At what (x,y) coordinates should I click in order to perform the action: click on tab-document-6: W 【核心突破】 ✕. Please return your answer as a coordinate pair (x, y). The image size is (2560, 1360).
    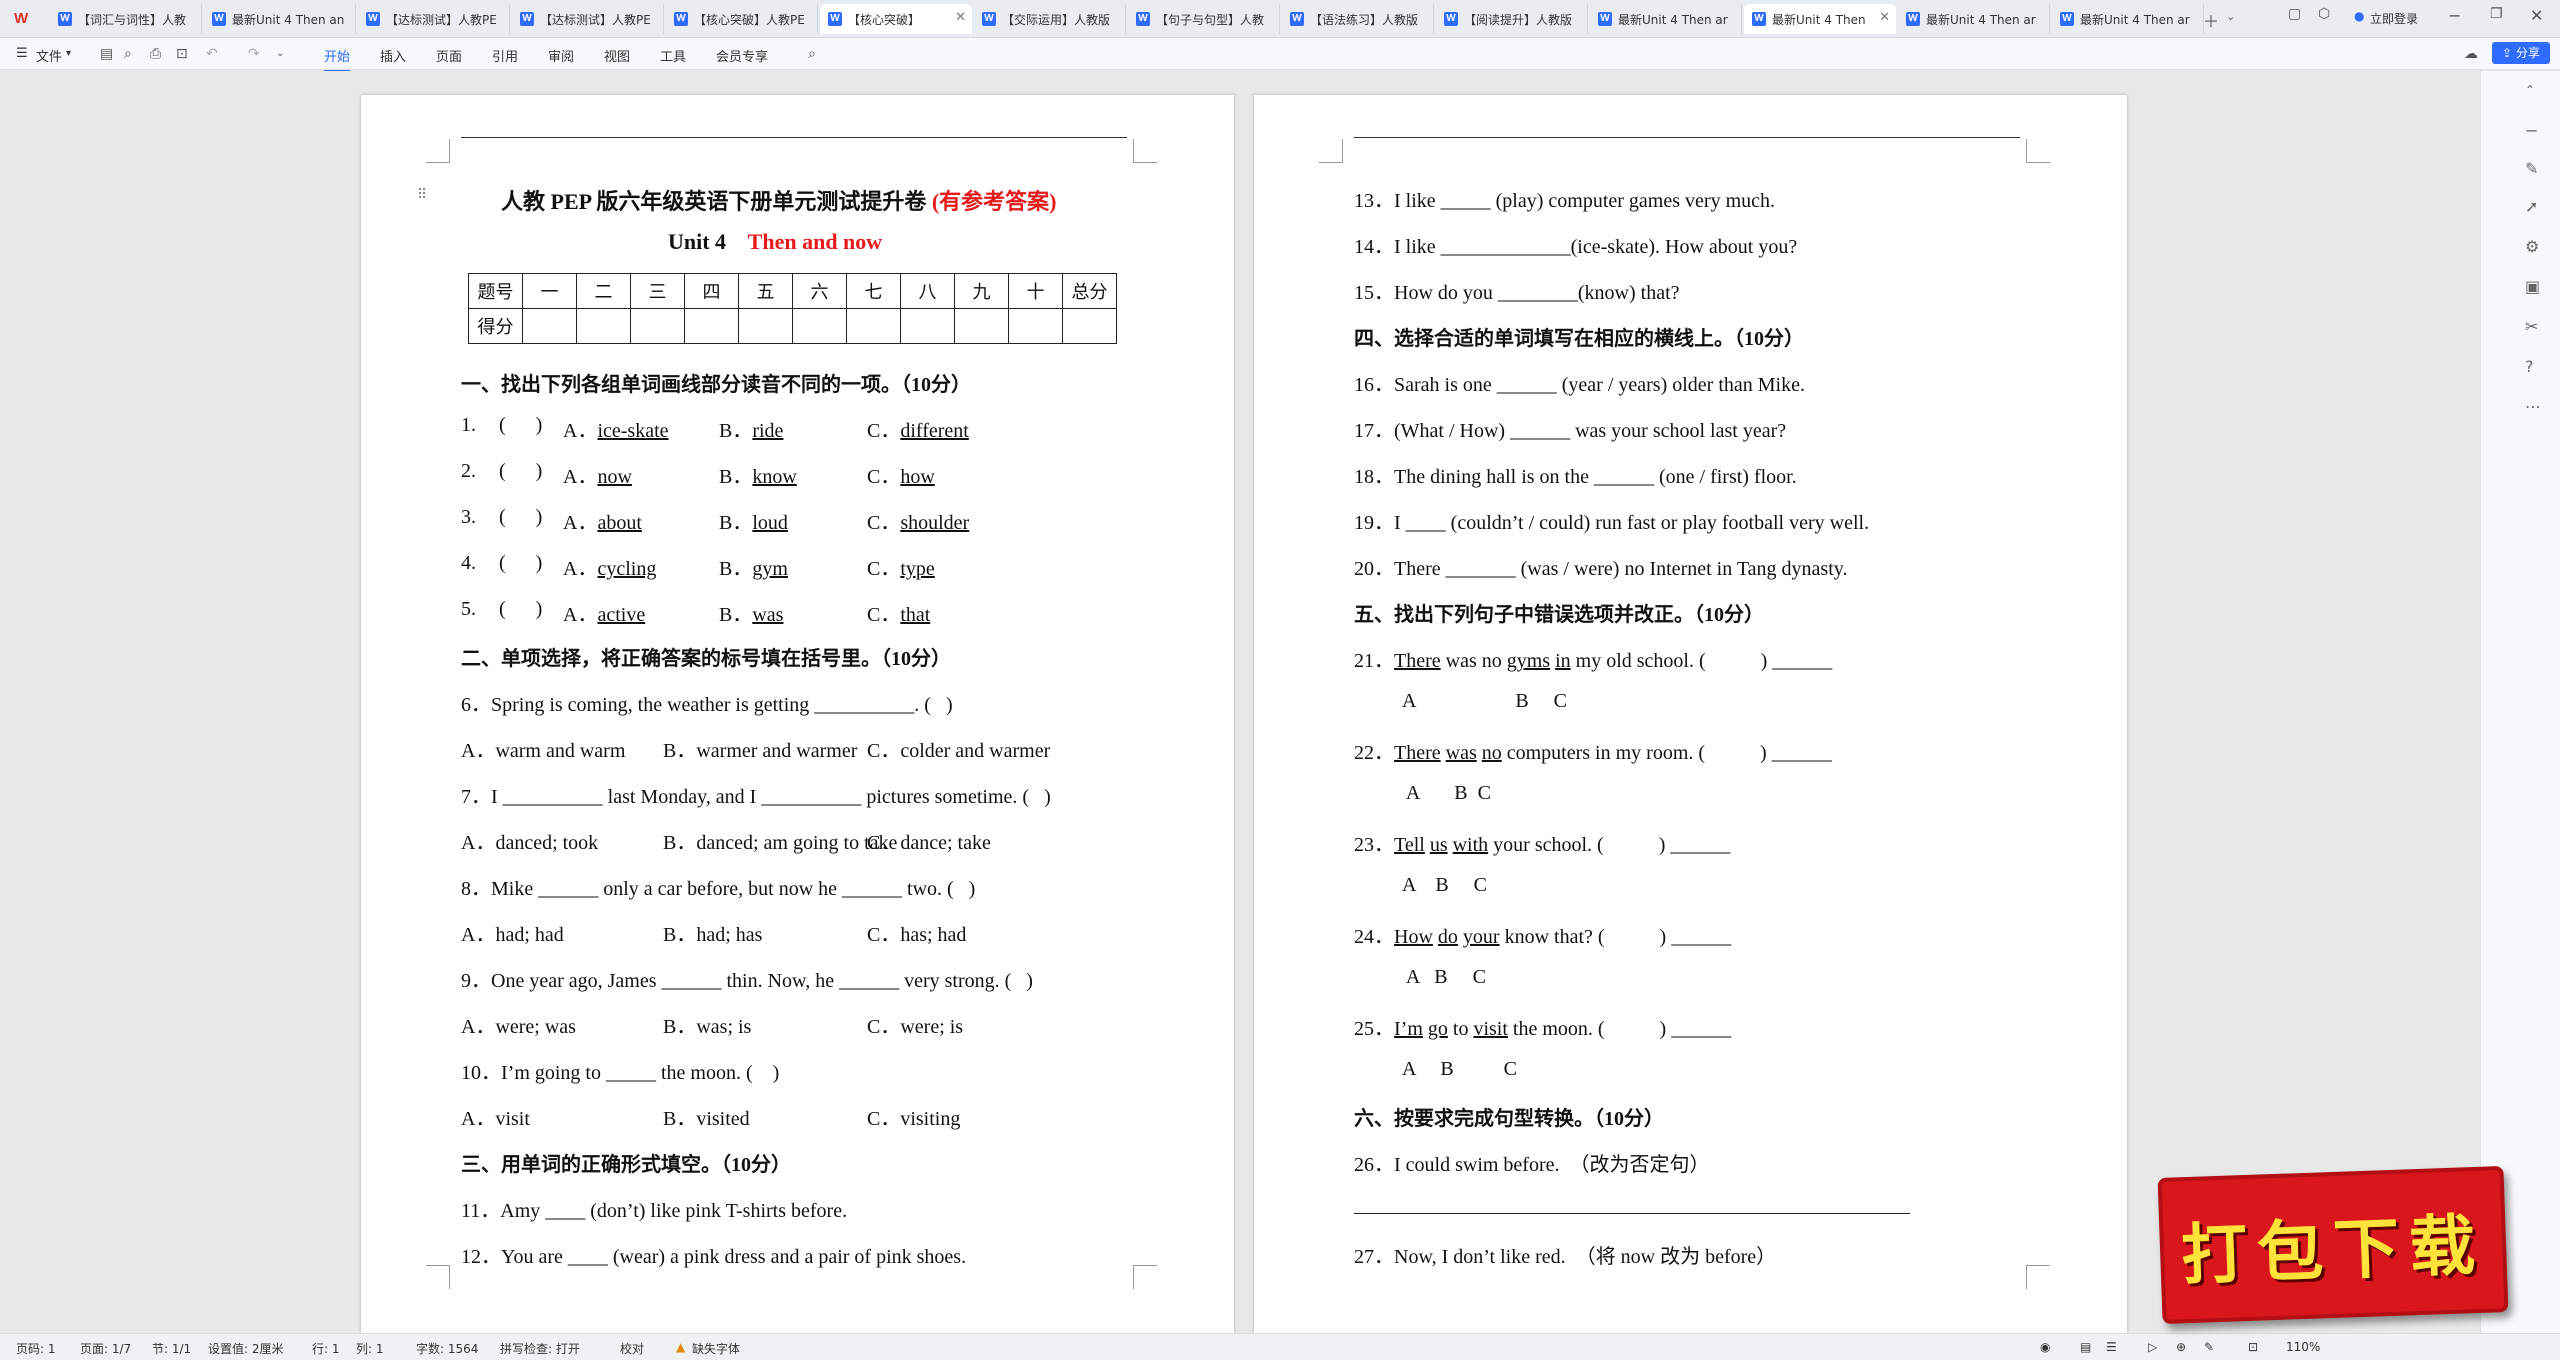
    Looking at the image, I should click on (896, 19).